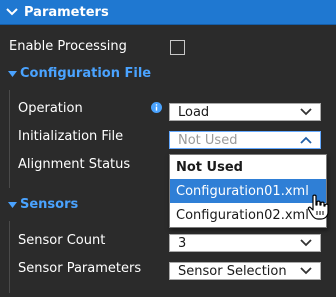 The width and height of the screenshot is (336, 297). Describe the element at coordinates (9, 257) in the screenshot. I see `sensors-group-border` at that location.